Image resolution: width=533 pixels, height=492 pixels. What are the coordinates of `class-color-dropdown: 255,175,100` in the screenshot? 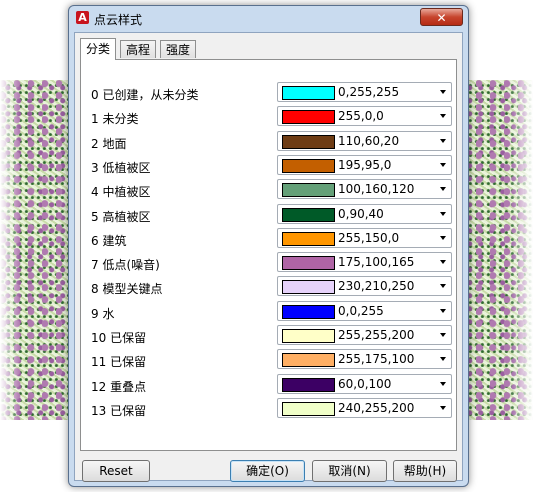 It's located at (364, 359).